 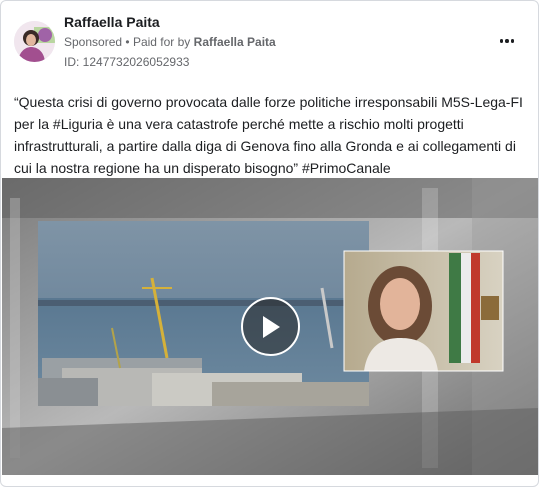 I want to click on more-options-button, so click(x=507, y=41).